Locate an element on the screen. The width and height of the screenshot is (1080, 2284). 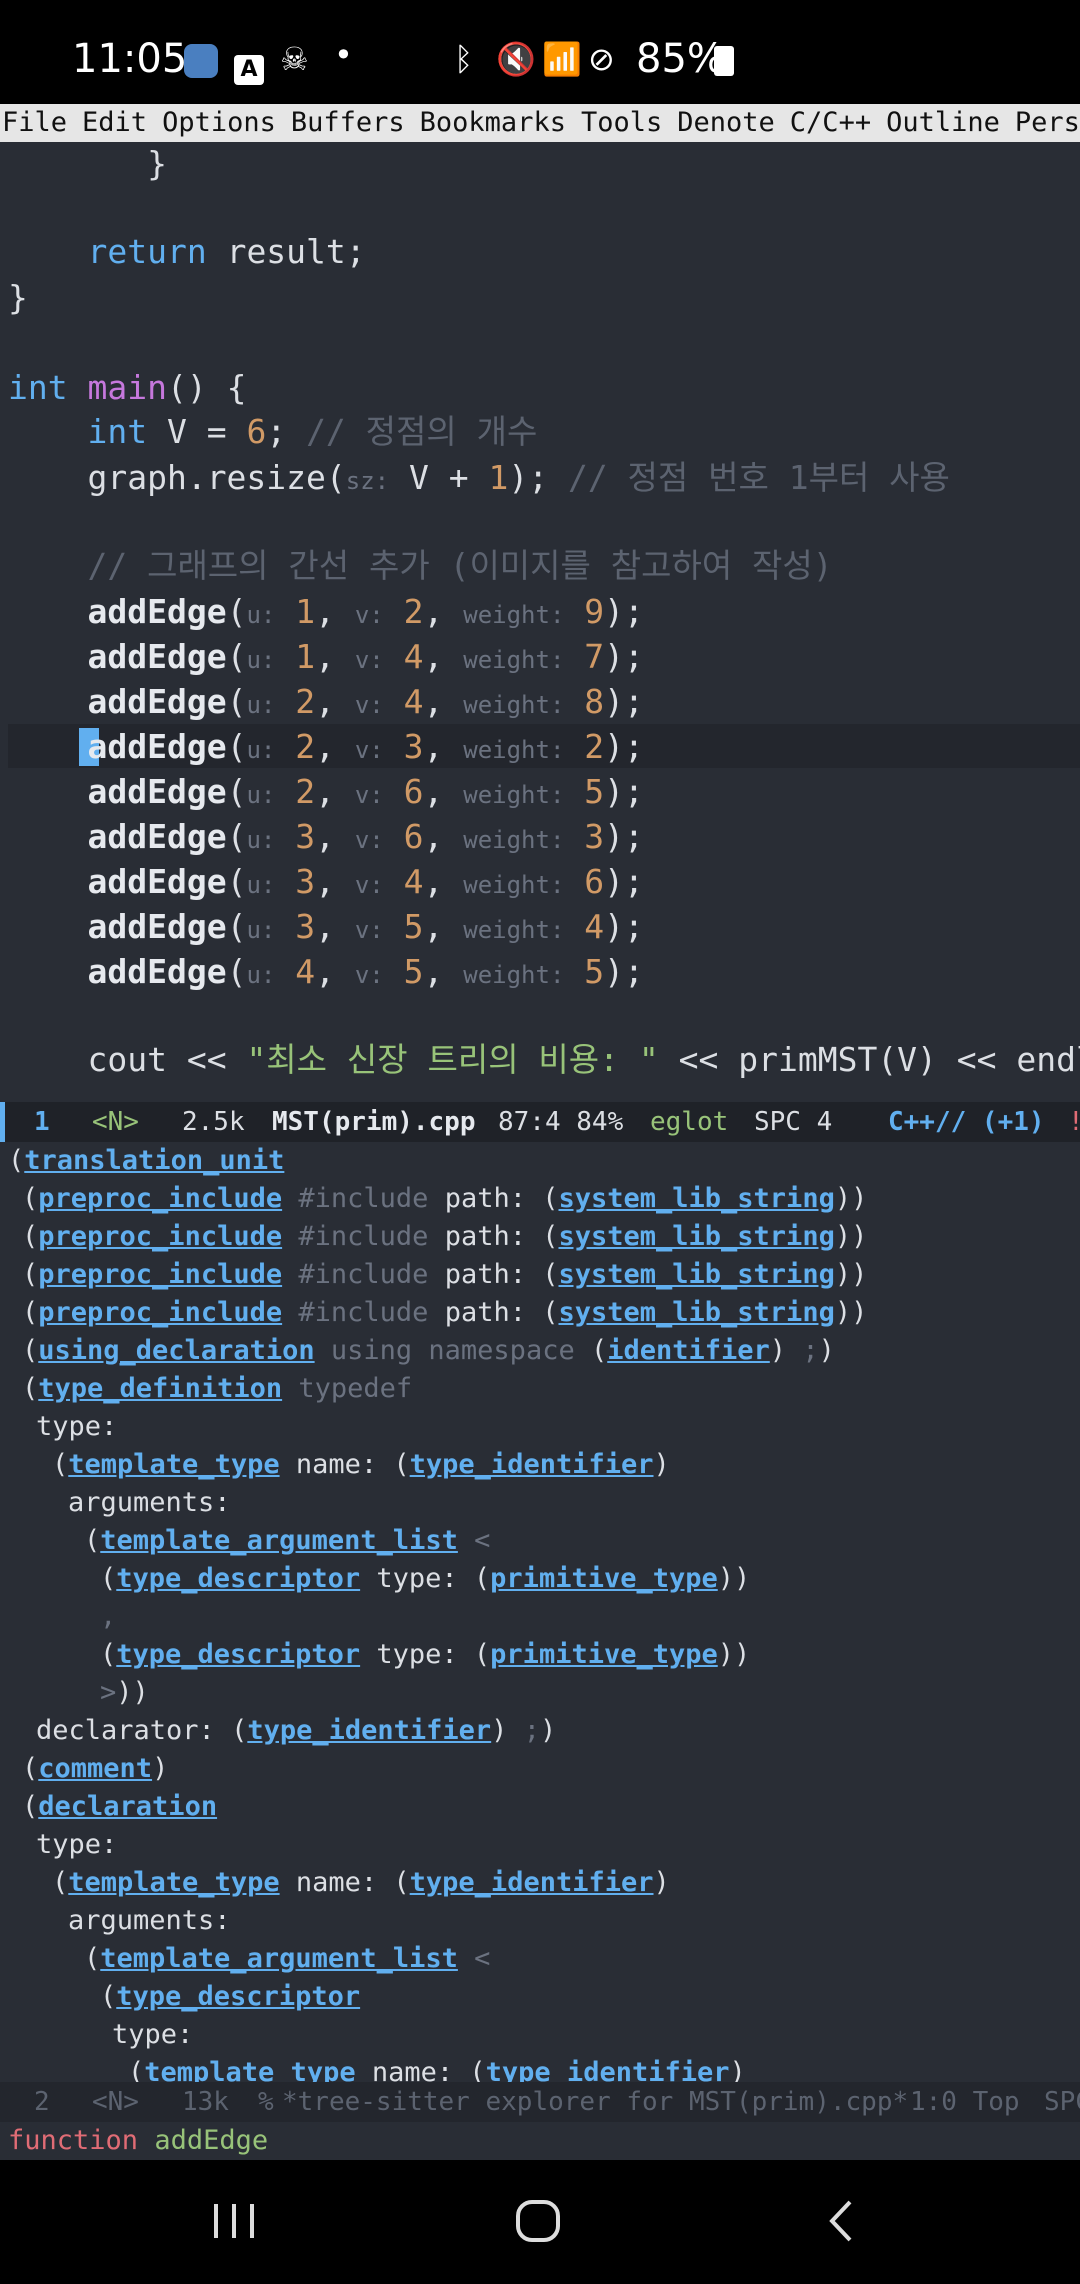
tree-line: (translation_unit is located at coordinates (146, 1160).